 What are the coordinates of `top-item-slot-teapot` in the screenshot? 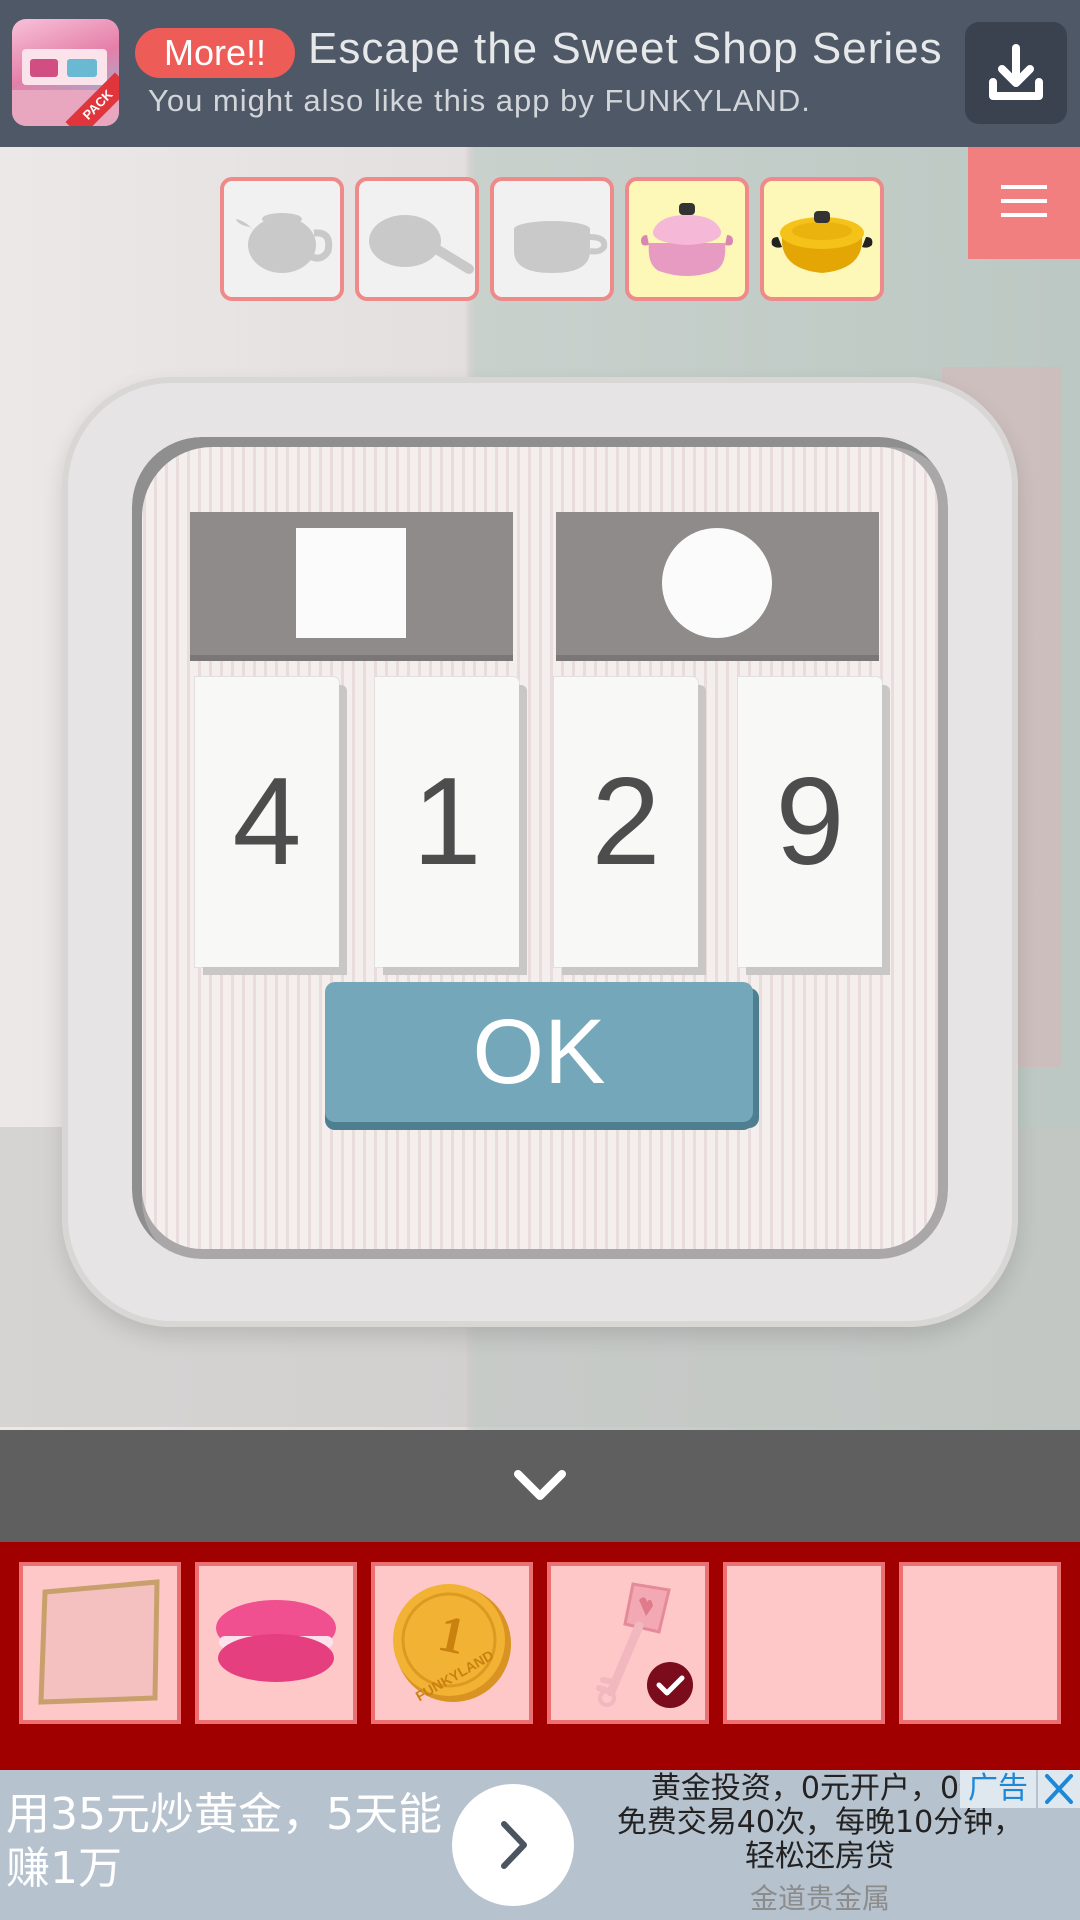 It's located at (282, 239).